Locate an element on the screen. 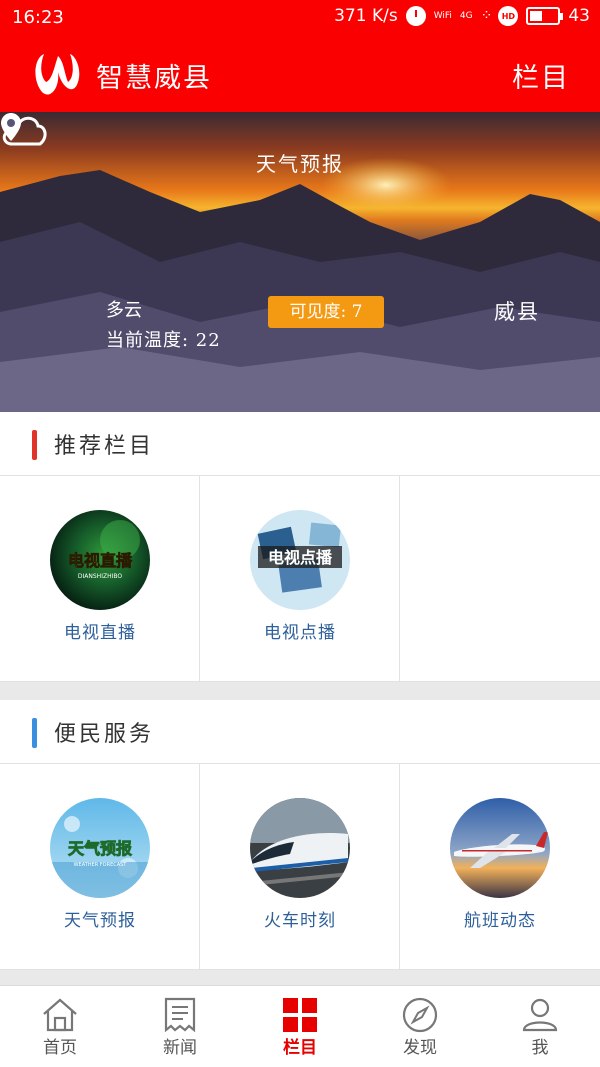 This screenshot has width=600, height=1067. hd-icon: HD is located at coordinates (508, 16).